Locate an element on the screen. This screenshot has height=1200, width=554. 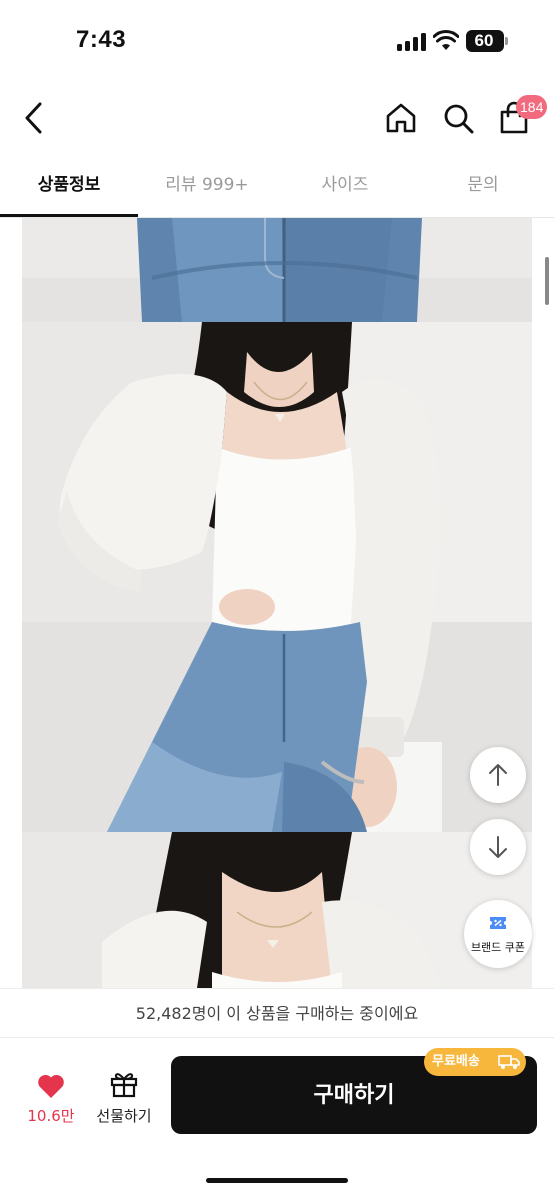
heart-icon is located at coordinates (51, 1086).